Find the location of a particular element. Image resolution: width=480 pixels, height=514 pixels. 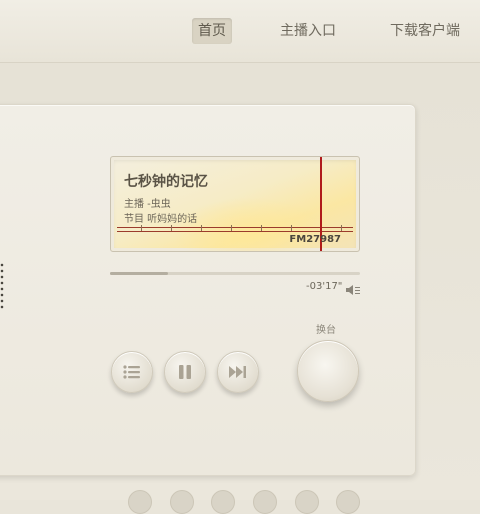

next-button is located at coordinates (238, 372).